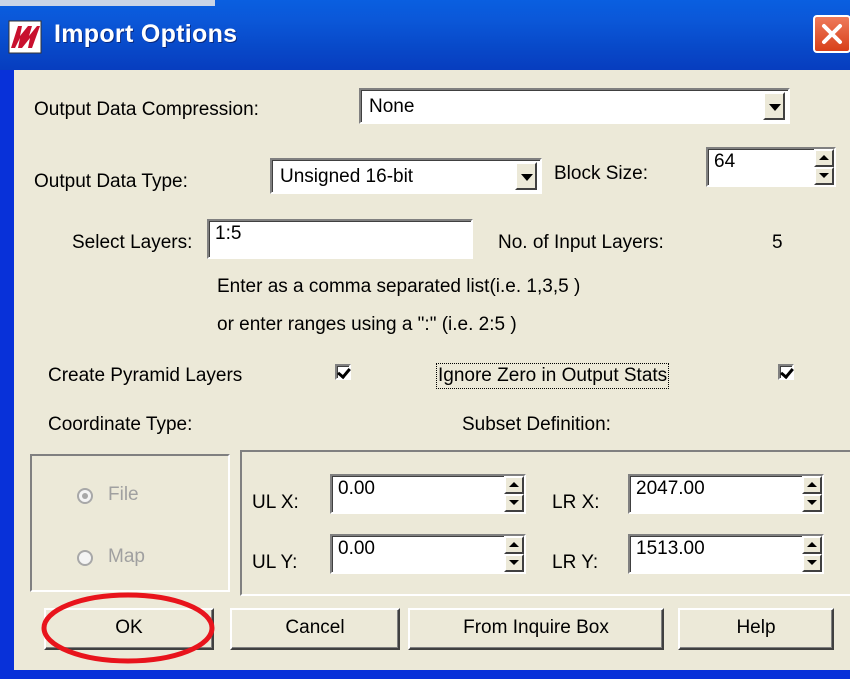  Describe the element at coordinates (343, 372) in the screenshot. I see `pyramid-checkbox` at that location.